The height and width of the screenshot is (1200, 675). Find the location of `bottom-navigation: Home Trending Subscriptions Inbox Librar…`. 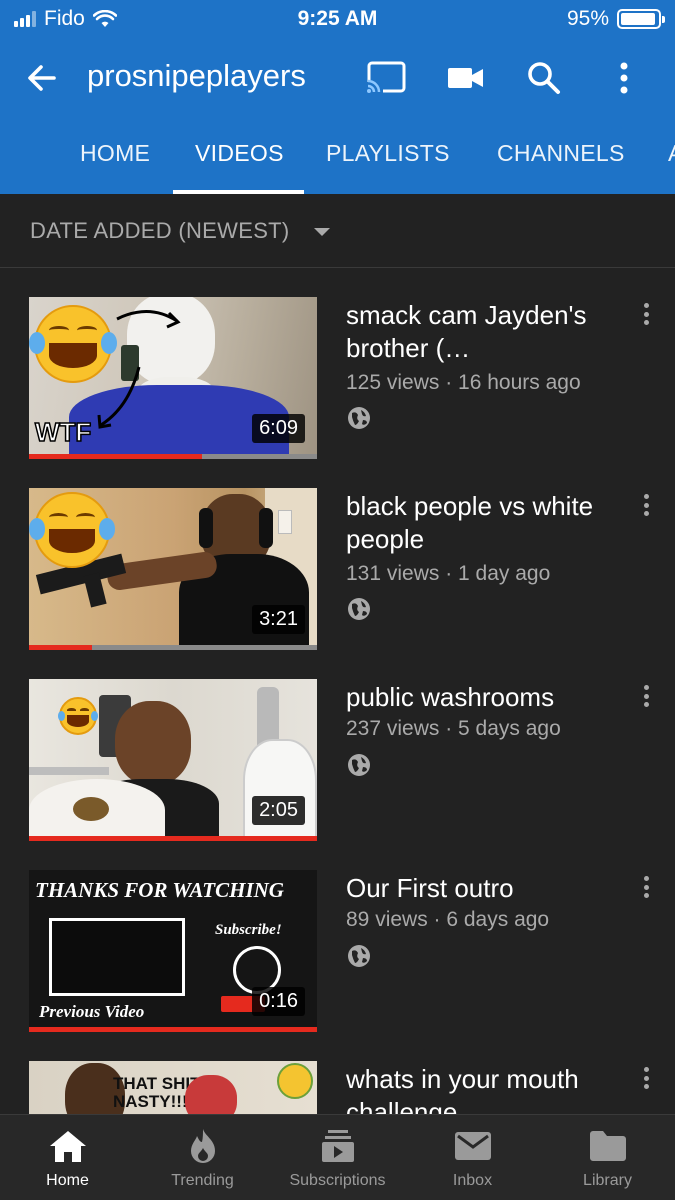

bottom-navigation: Home Trending Subscriptions Inbox Librar… is located at coordinates (337, 1157).